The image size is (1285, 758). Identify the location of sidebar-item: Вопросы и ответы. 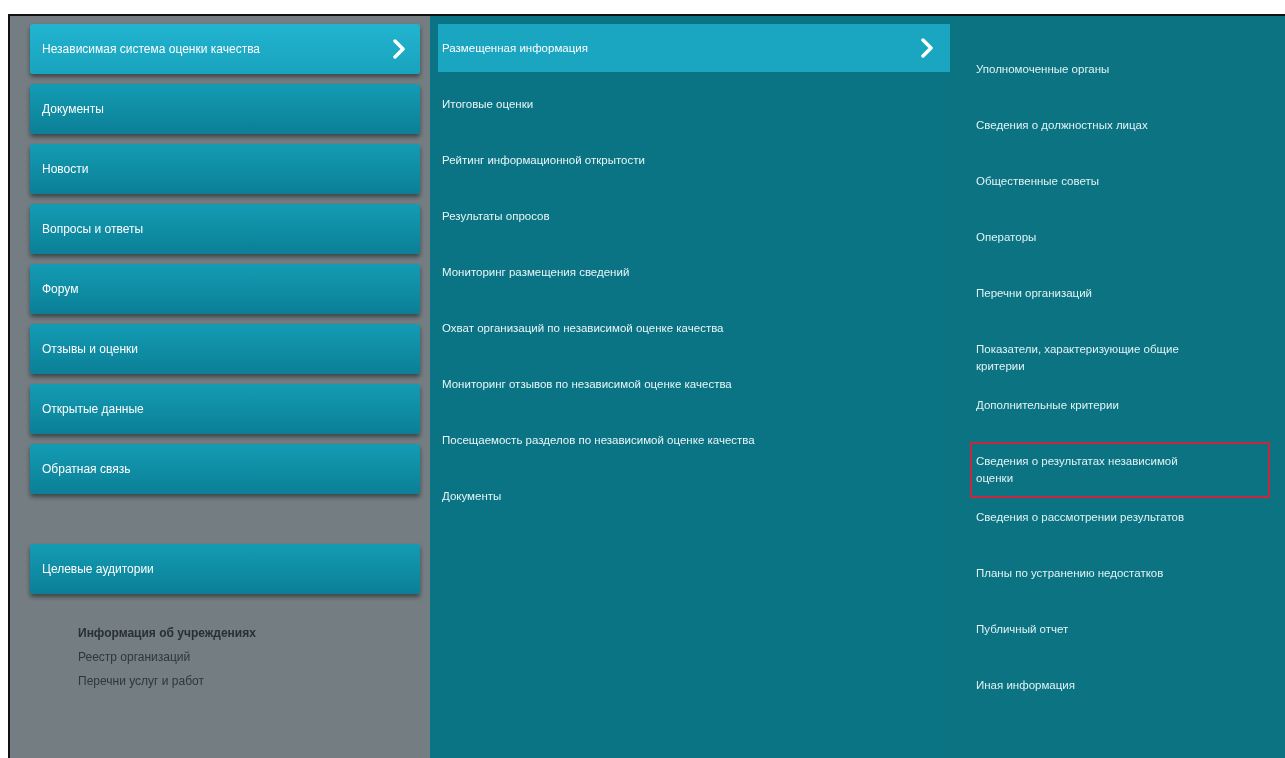
(225, 229).